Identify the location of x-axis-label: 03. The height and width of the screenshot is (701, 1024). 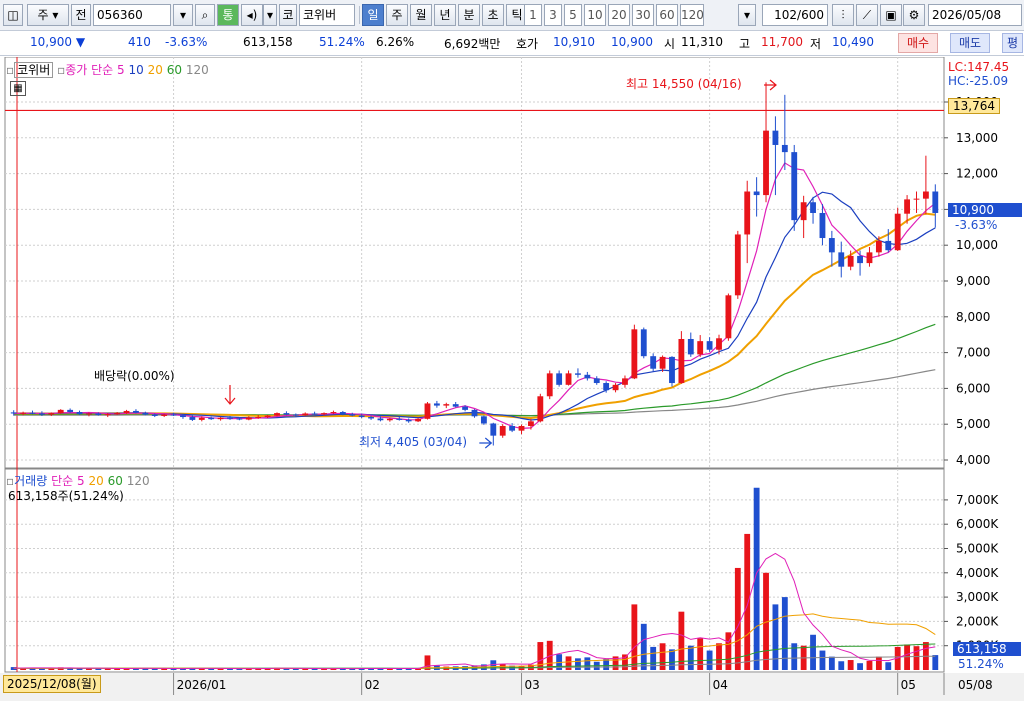
(532, 685).